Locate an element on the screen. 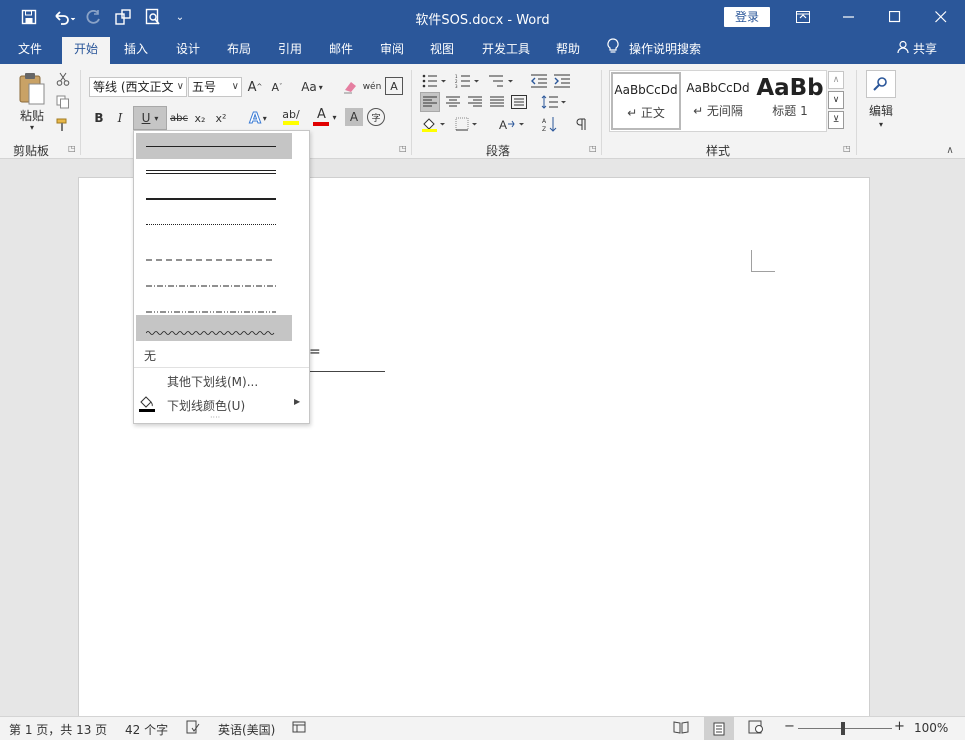  decrease-indent-icon is located at coordinates (539, 81).